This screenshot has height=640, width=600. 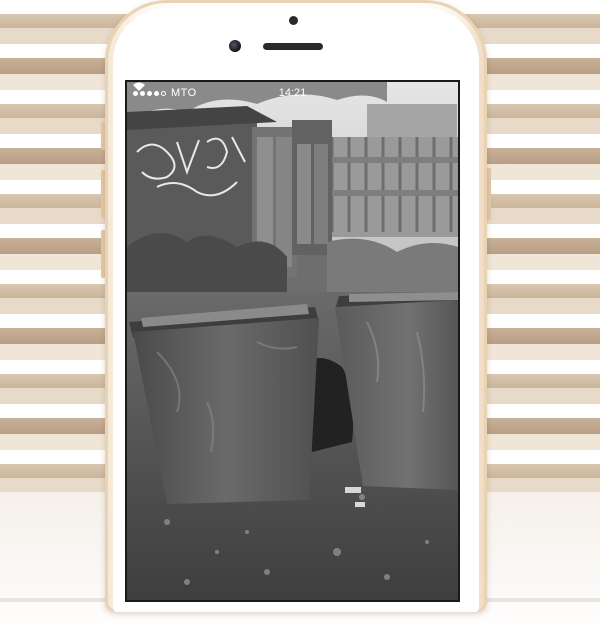 What do you see at coordinates (293, 46) in the screenshot?
I see `earpiece-speaker` at bounding box center [293, 46].